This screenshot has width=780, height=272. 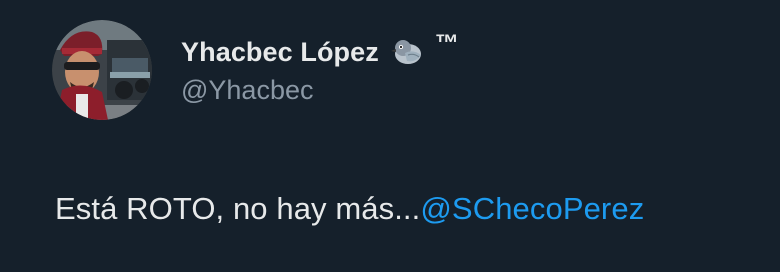 I want to click on tweet-text: Está ROTO, no hay más...@SChecoPerez, so click(x=349, y=209).